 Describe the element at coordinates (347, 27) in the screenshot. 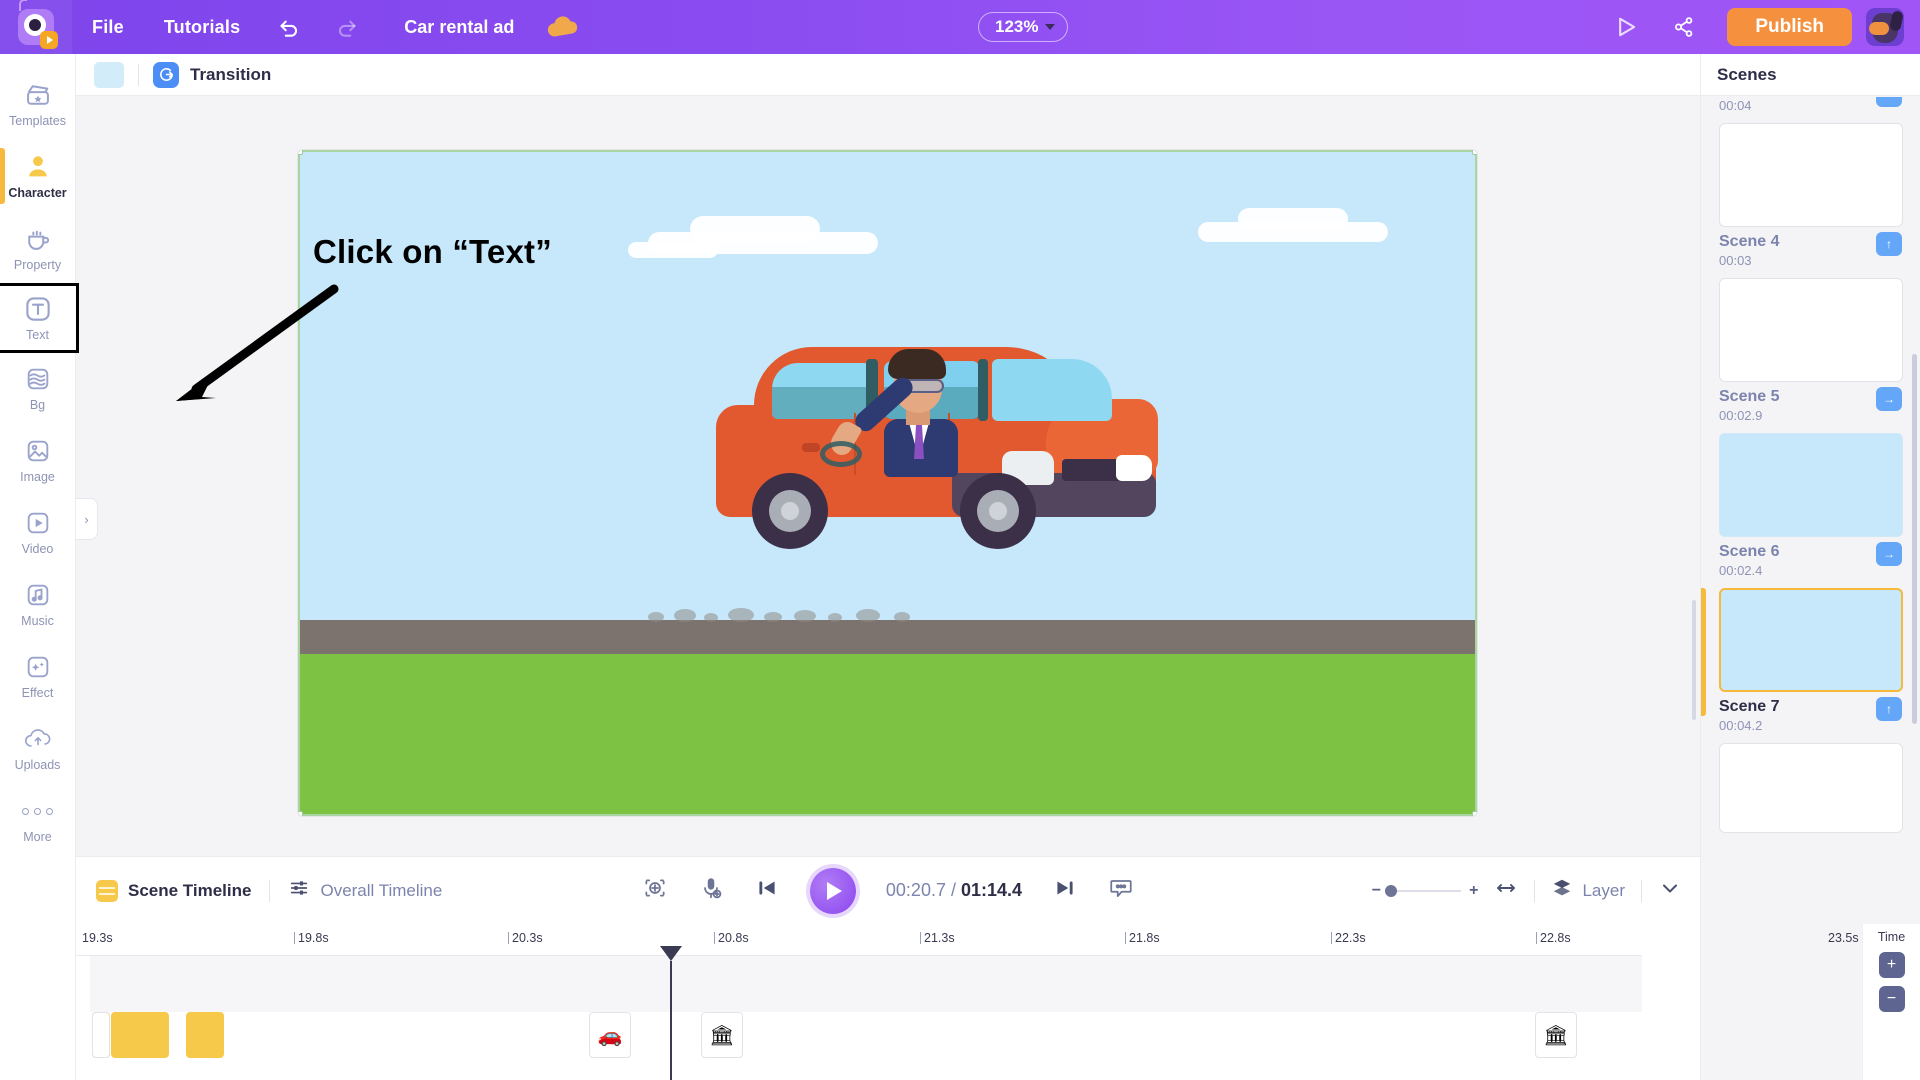

I see `redo-icon` at that location.